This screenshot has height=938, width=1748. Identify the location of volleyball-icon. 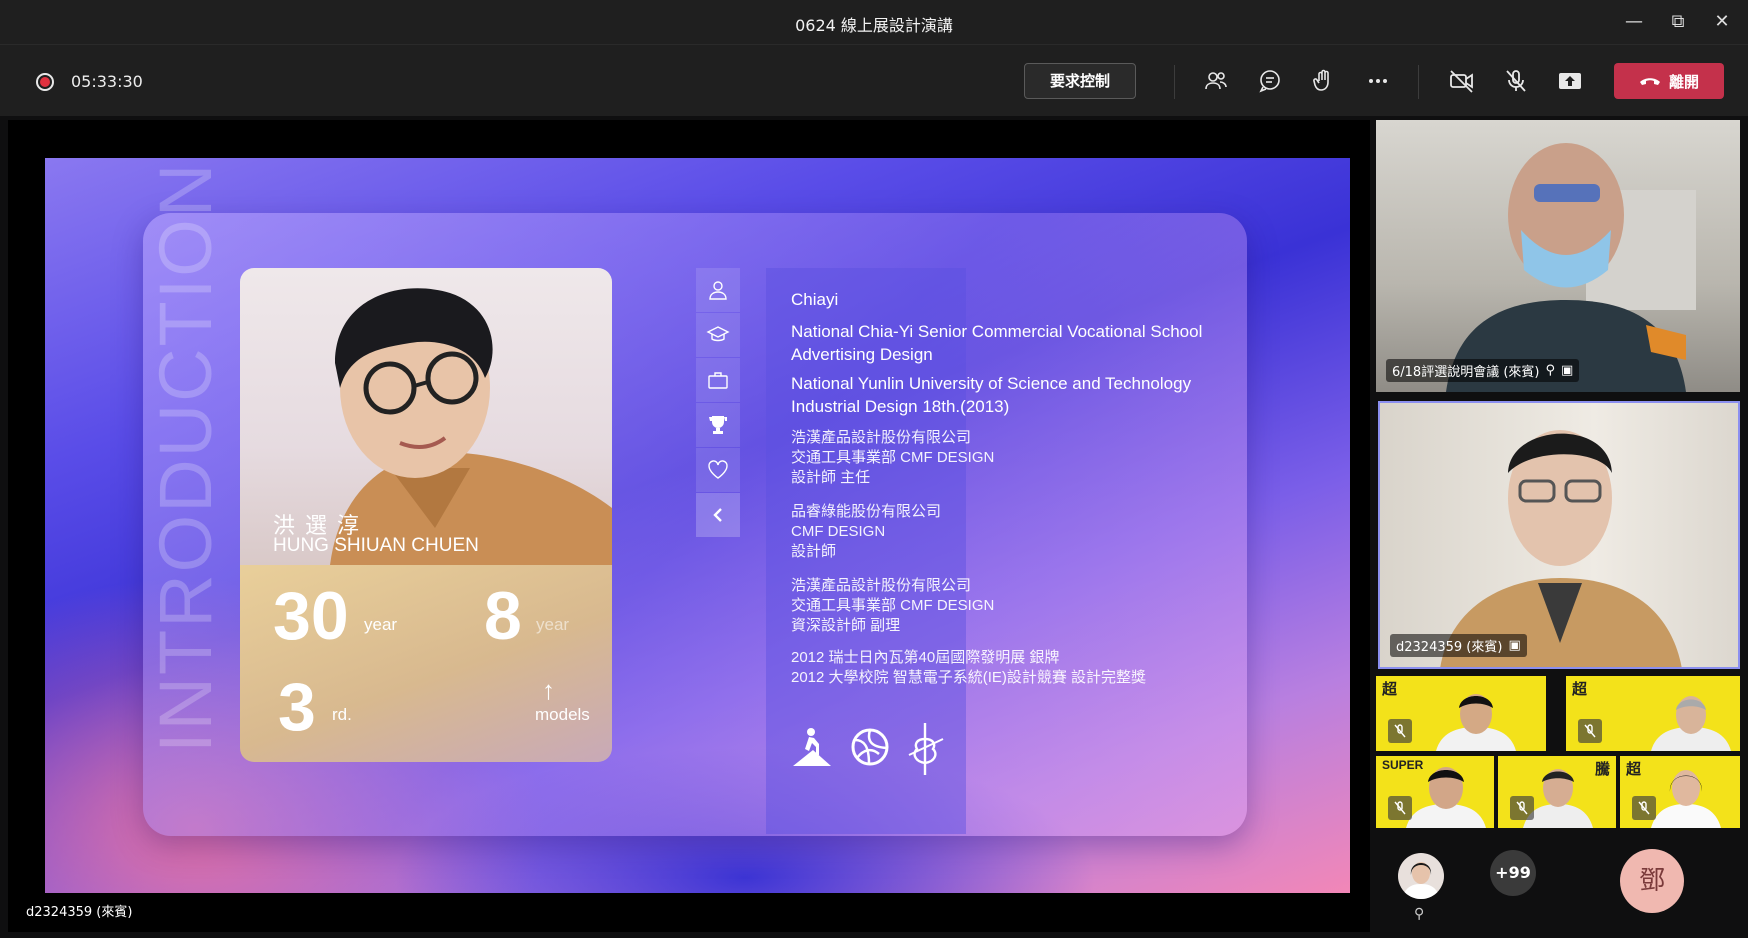
(870, 747).